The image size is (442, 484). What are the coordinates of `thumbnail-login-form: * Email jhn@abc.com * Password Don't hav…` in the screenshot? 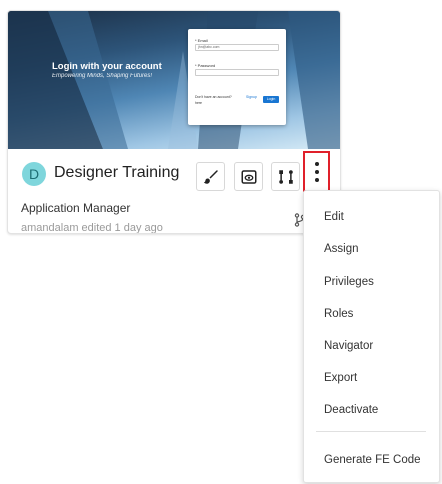 It's located at (237, 77).